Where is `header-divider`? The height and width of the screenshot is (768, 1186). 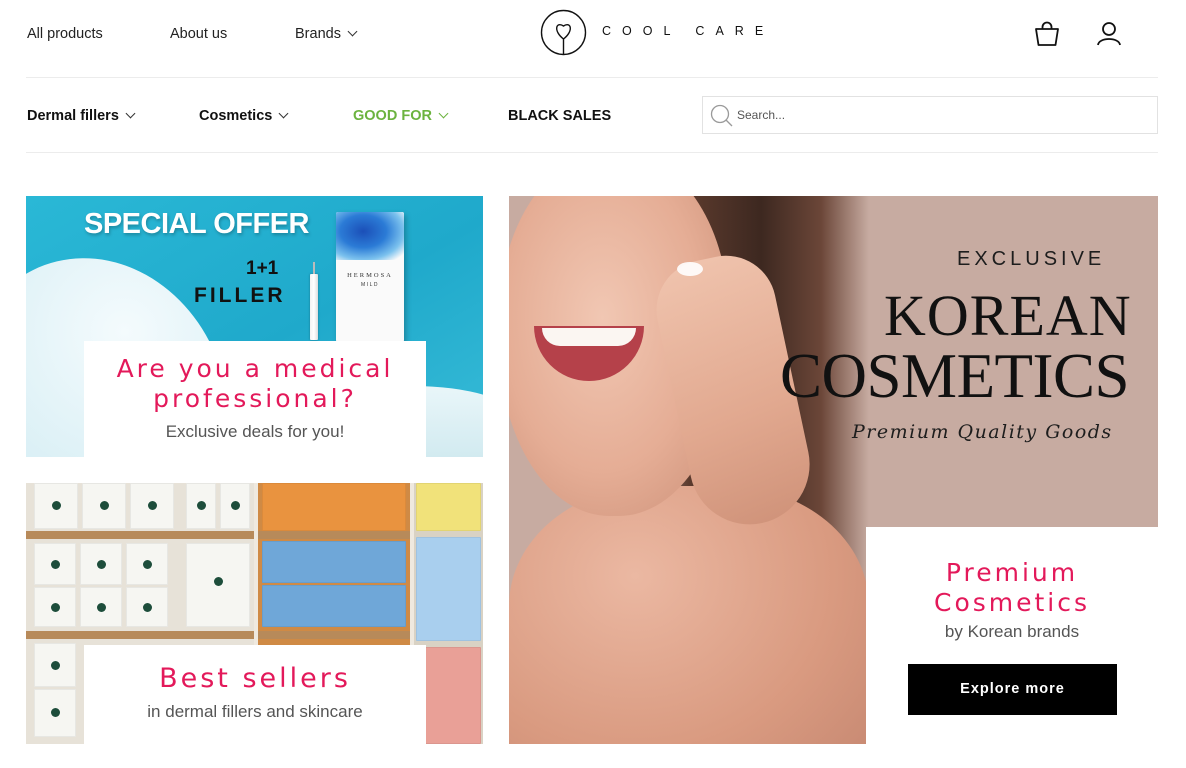 header-divider is located at coordinates (592, 77).